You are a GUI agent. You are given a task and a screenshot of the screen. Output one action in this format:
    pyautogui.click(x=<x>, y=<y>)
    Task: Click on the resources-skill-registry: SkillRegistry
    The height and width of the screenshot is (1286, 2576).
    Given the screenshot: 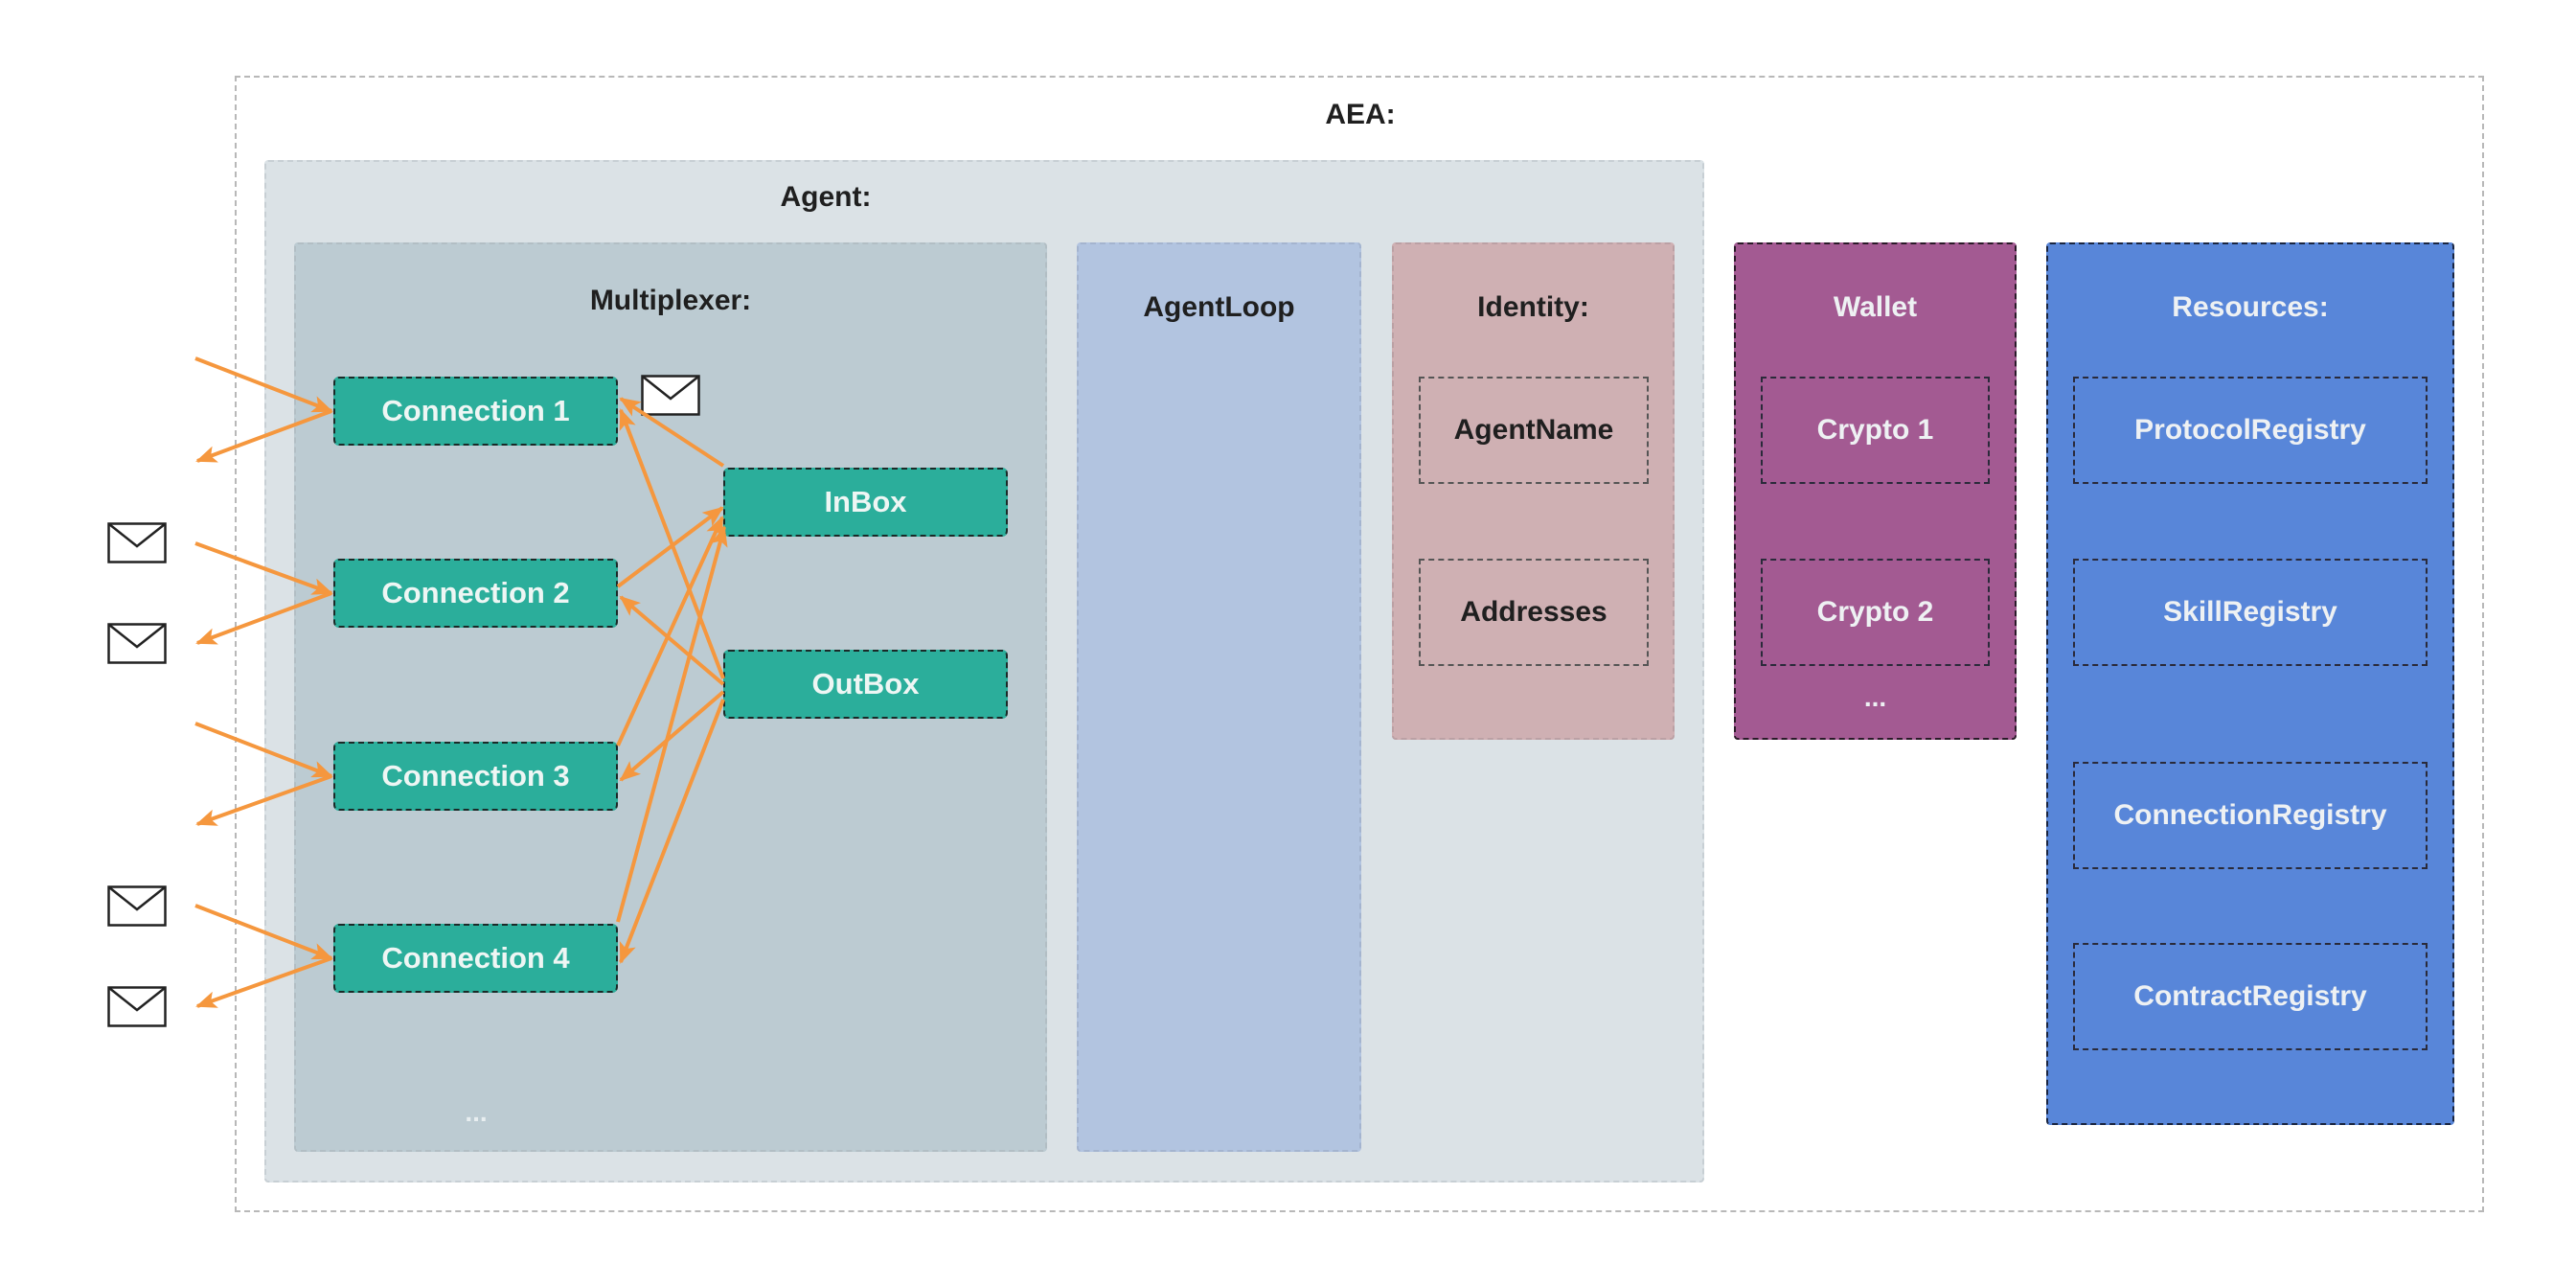 What is the action you would take?
    pyautogui.click(x=2250, y=612)
    